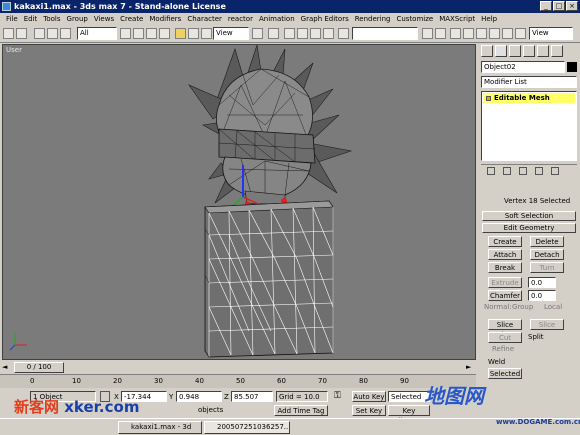  Describe the element at coordinates (505, 267) in the screenshot. I see `break-button: Break` at that location.